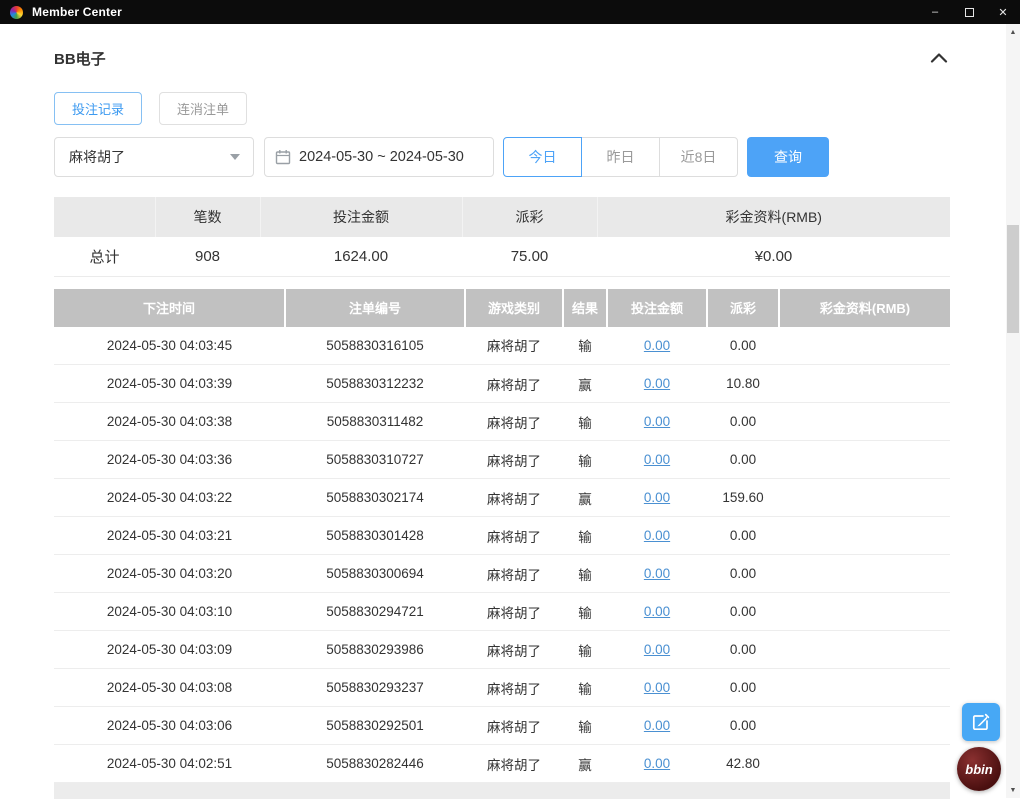 This screenshot has height=799, width=1020. Describe the element at coordinates (203, 108) in the screenshot. I see `tab-1: 连消注单` at that location.